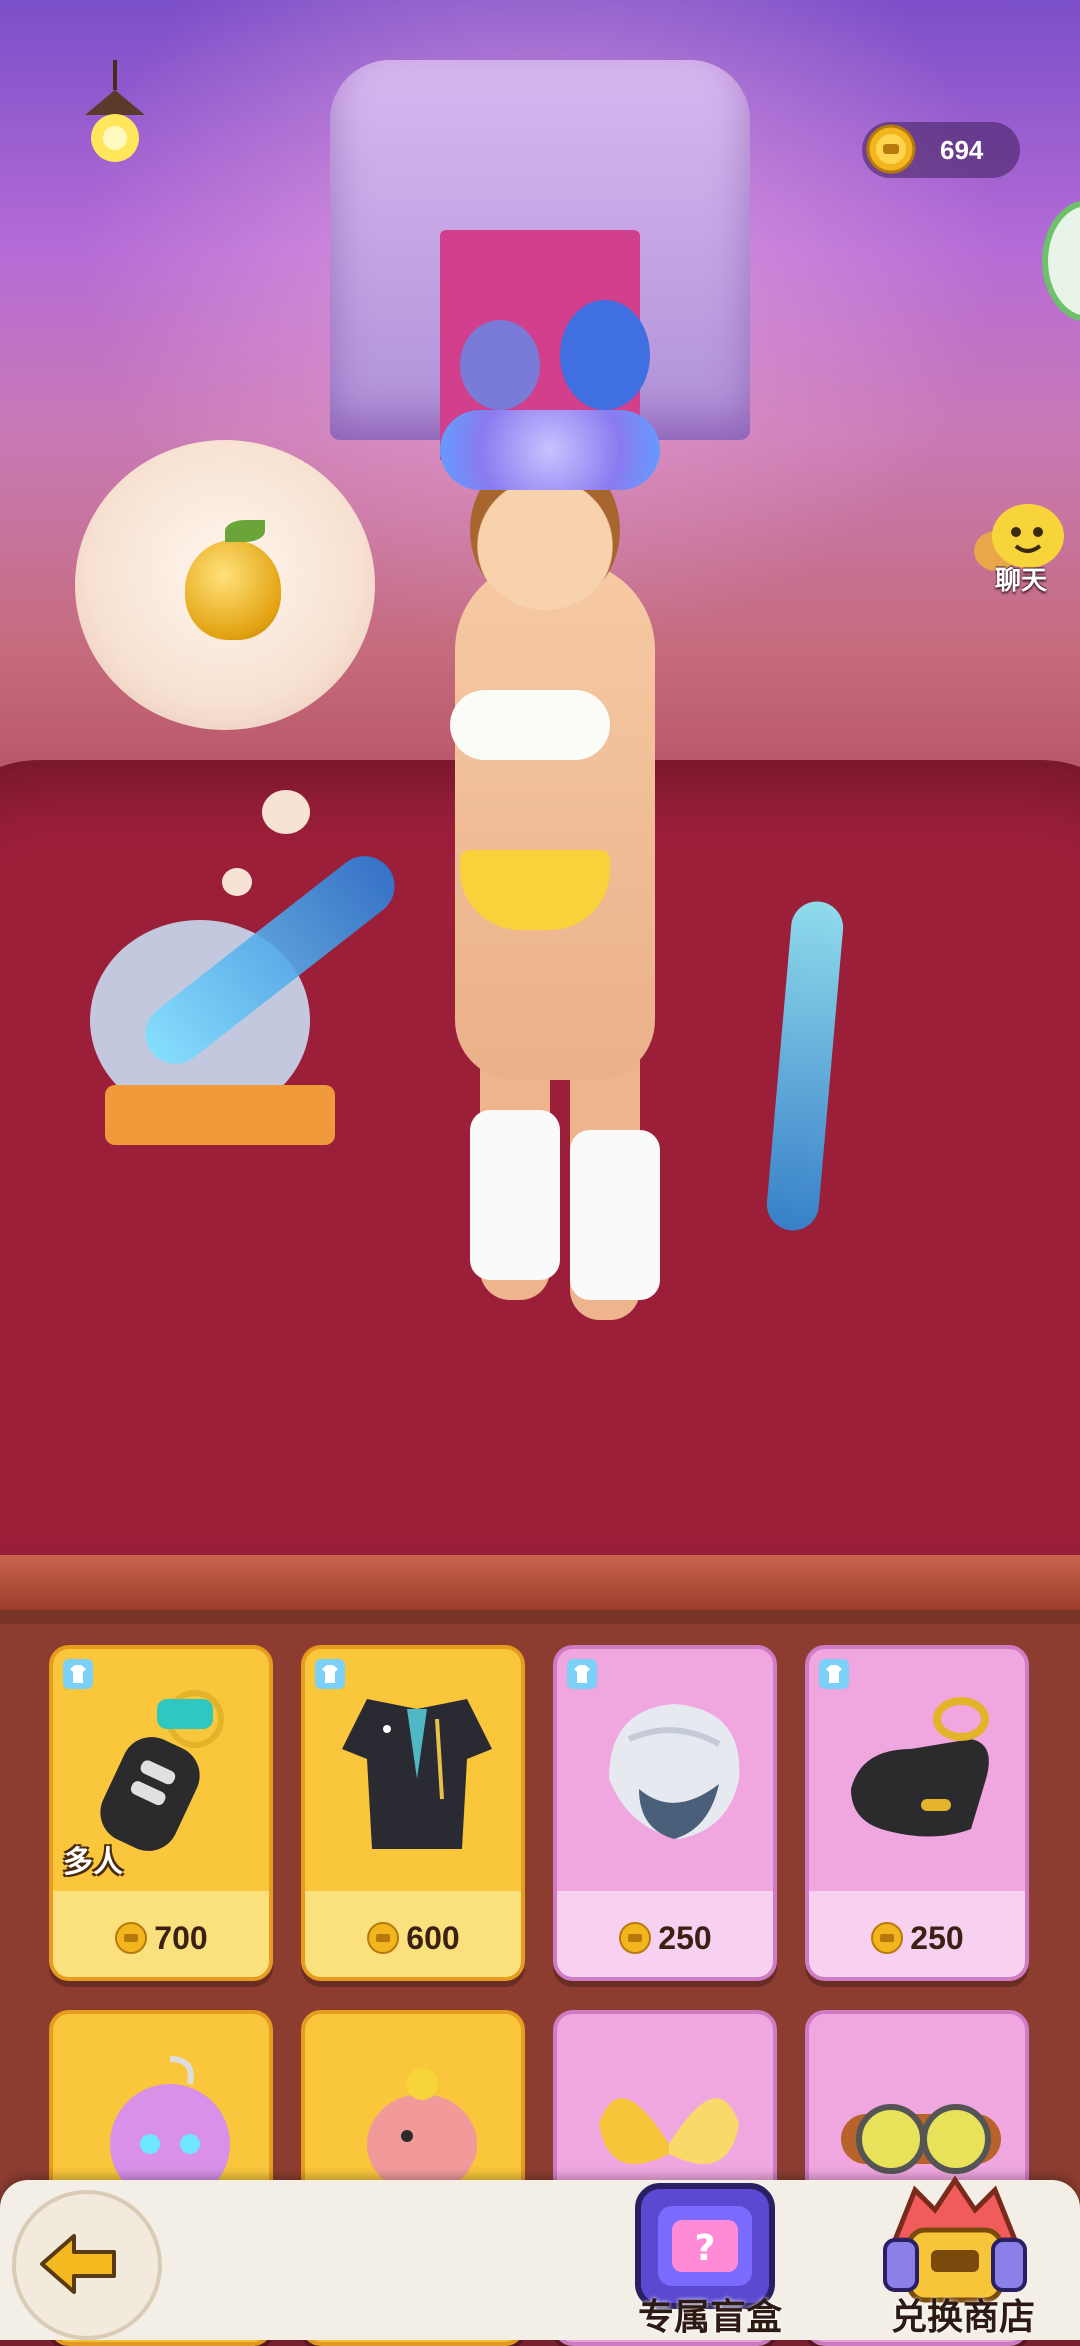 This screenshot has width=1080, height=2346. What do you see at coordinates (540, 1582) in the screenshot?
I see `stage-edge` at bounding box center [540, 1582].